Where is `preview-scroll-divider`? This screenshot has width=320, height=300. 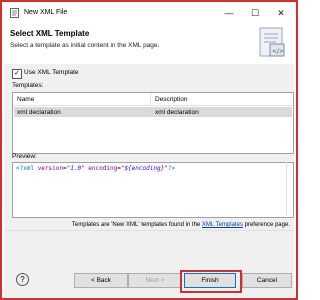
preview-scroll-divider is located at coordinates (286, 189).